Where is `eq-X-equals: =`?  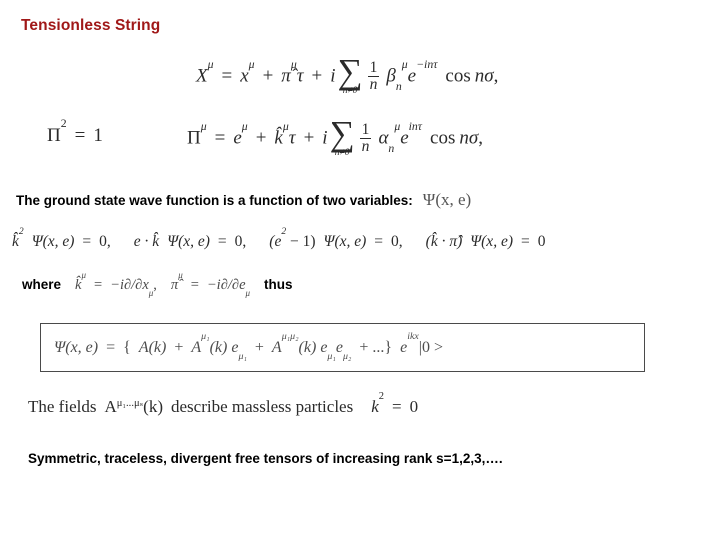 eq-X-equals: = is located at coordinates (227, 76).